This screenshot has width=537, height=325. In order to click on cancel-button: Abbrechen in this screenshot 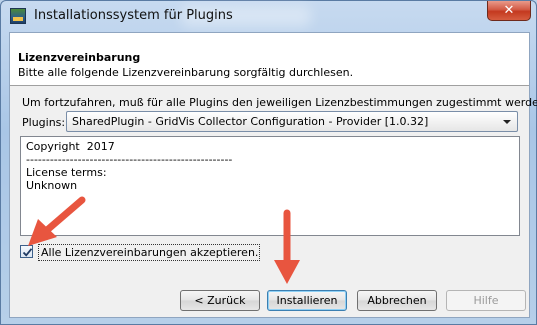, I will do `click(397, 300)`.